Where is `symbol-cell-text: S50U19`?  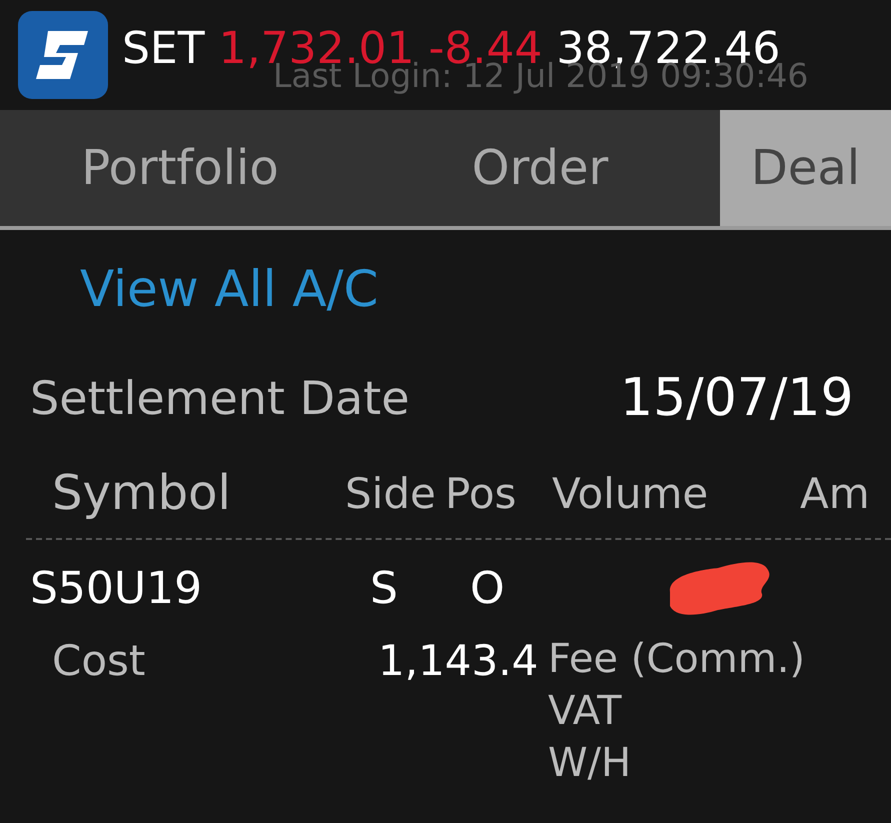
symbol-cell-text: S50U19 is located at coordinates (116, 588).